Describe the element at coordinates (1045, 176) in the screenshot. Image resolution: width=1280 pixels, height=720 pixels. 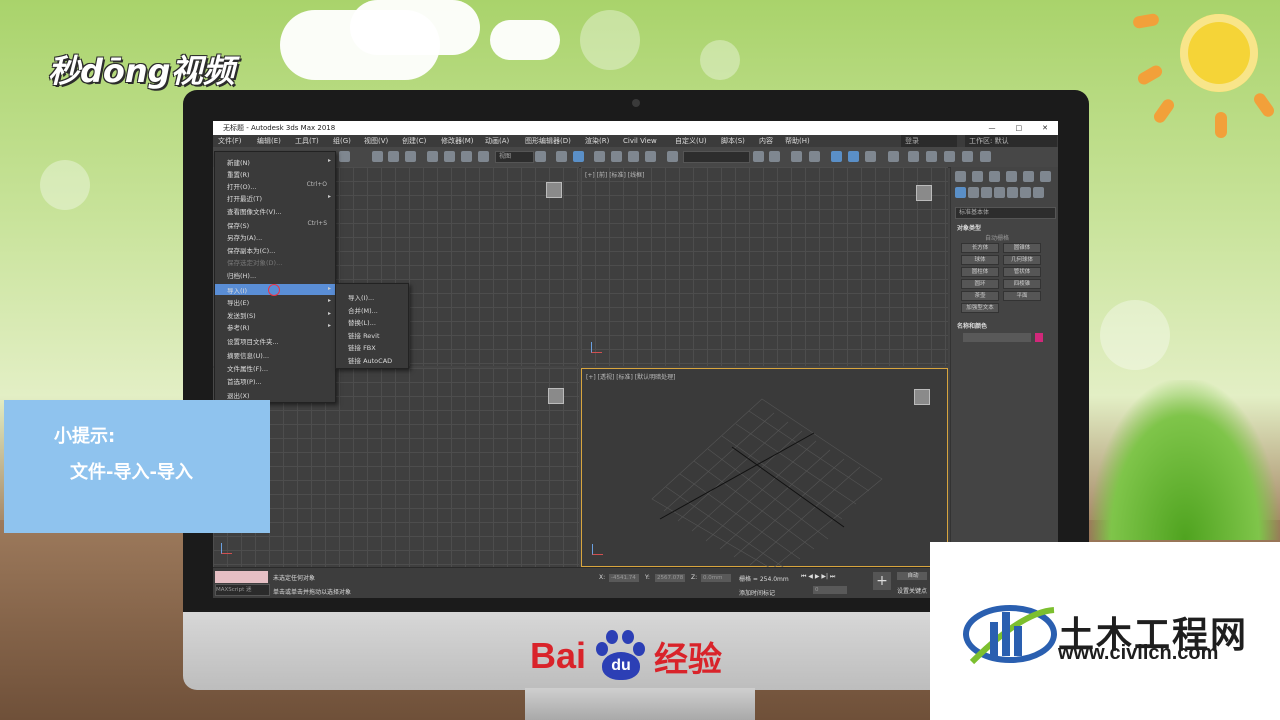
I see `utilities-tab-icon` at that location.